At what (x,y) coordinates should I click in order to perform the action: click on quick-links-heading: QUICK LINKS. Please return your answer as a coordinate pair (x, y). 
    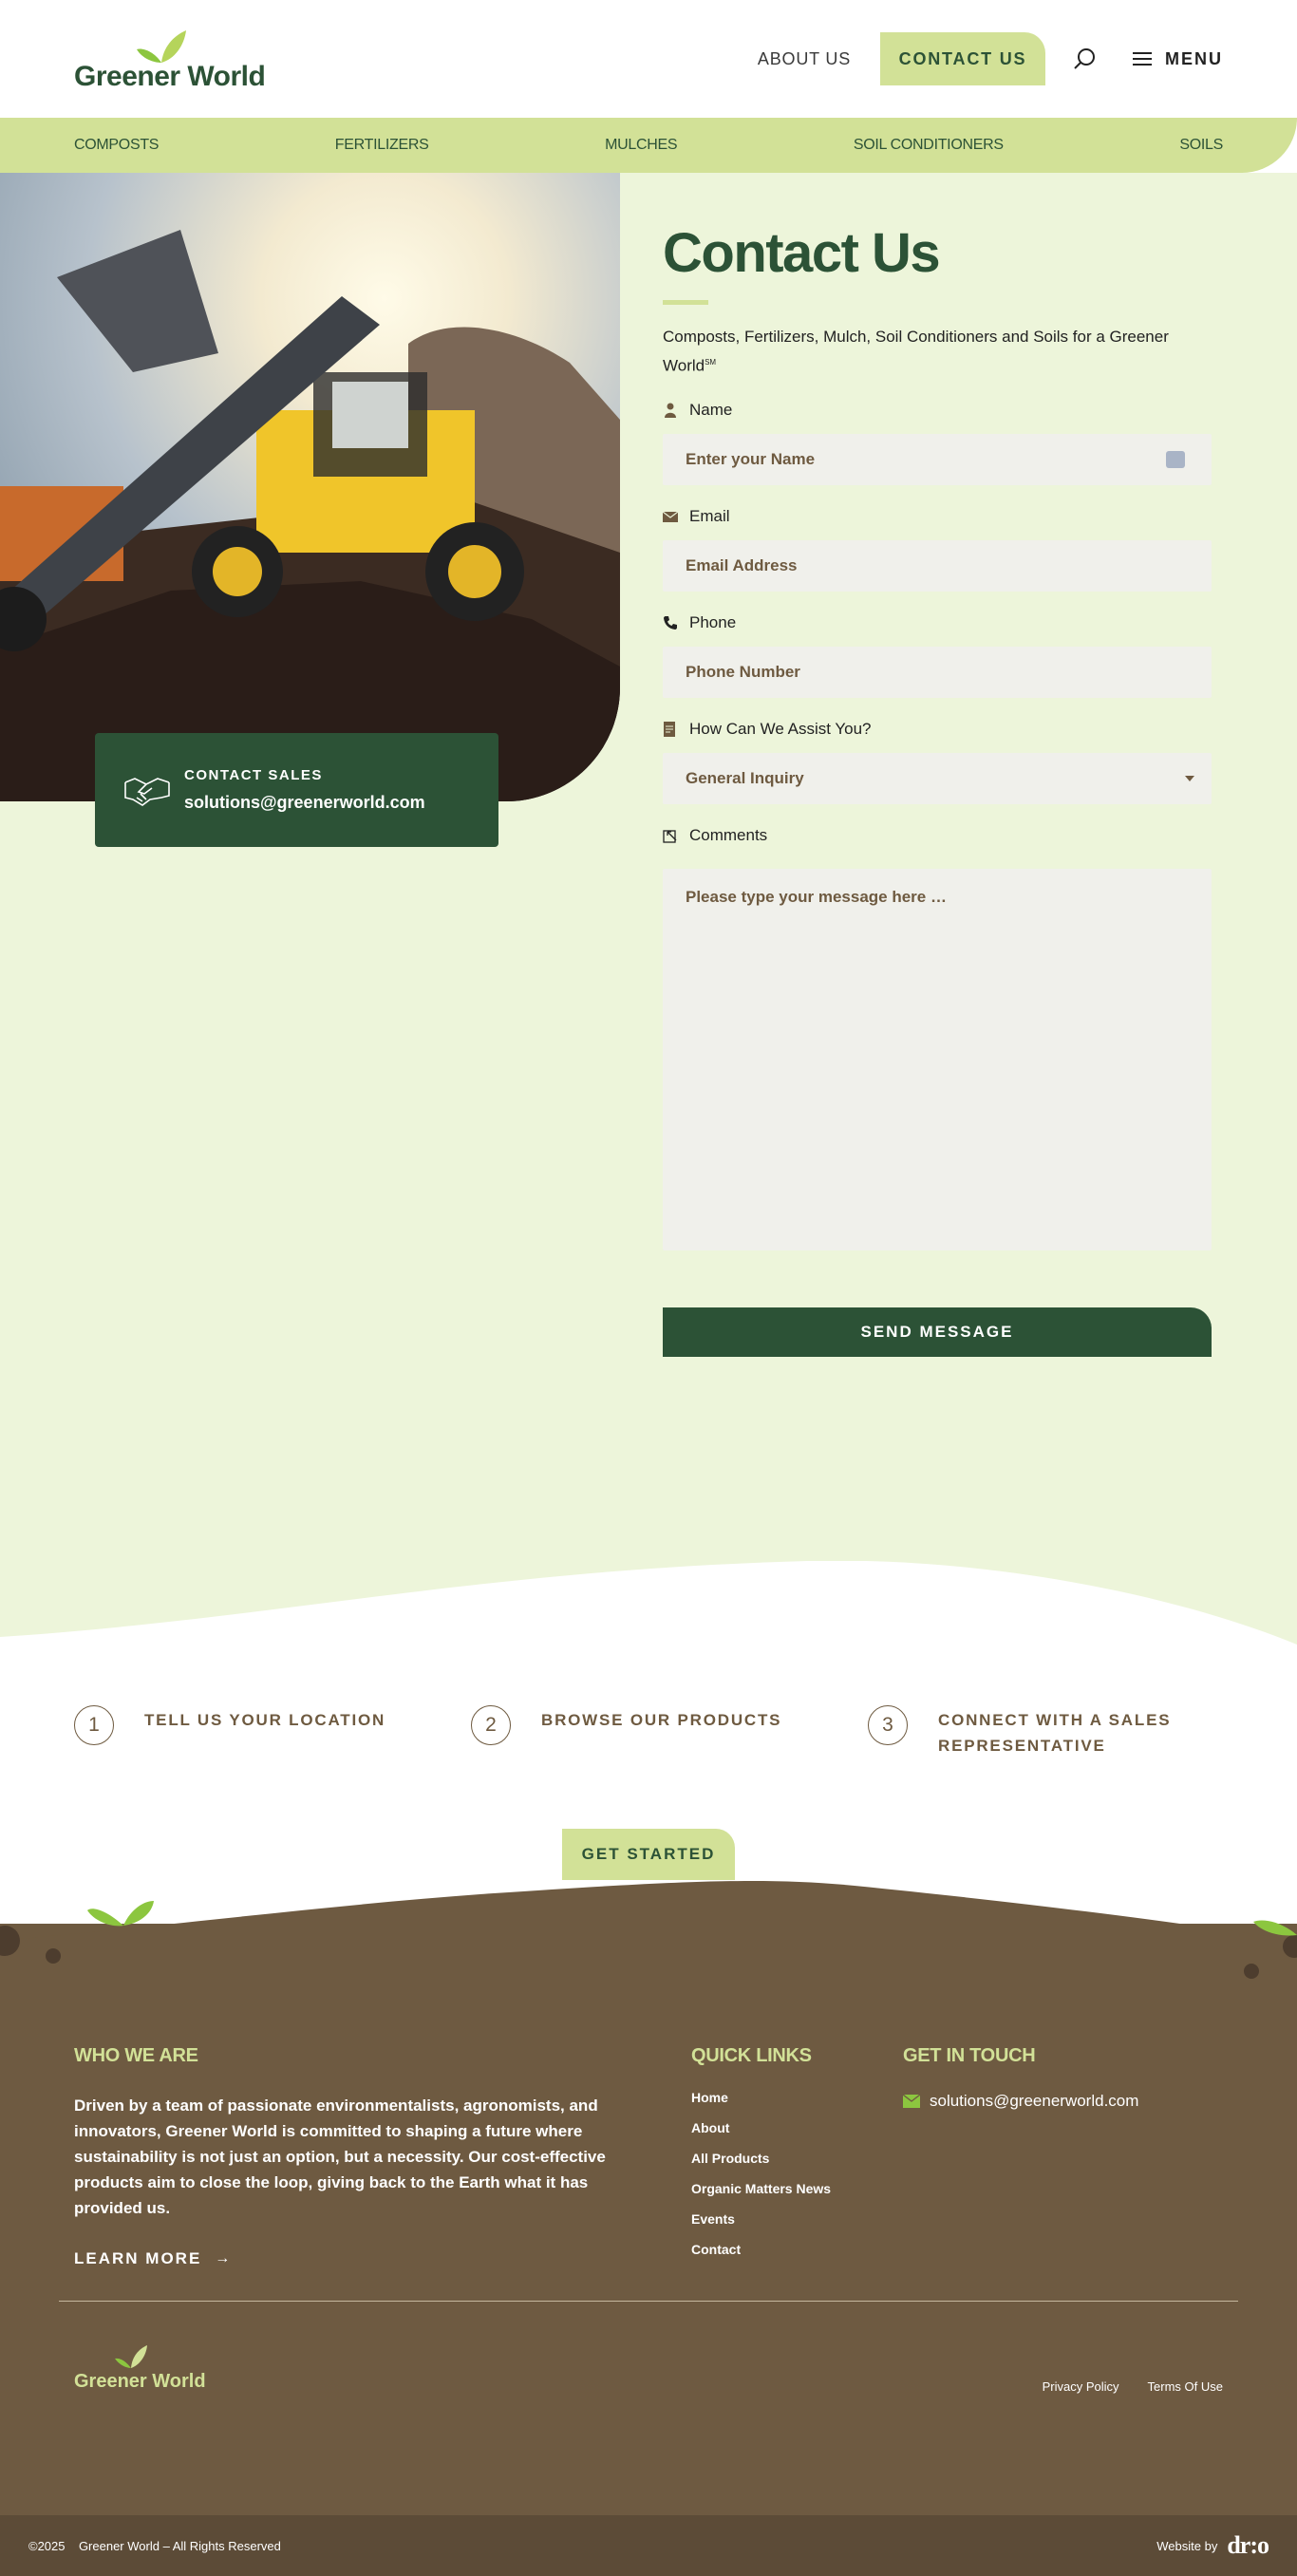
    Looking at the image, I should click on (751, 2055).